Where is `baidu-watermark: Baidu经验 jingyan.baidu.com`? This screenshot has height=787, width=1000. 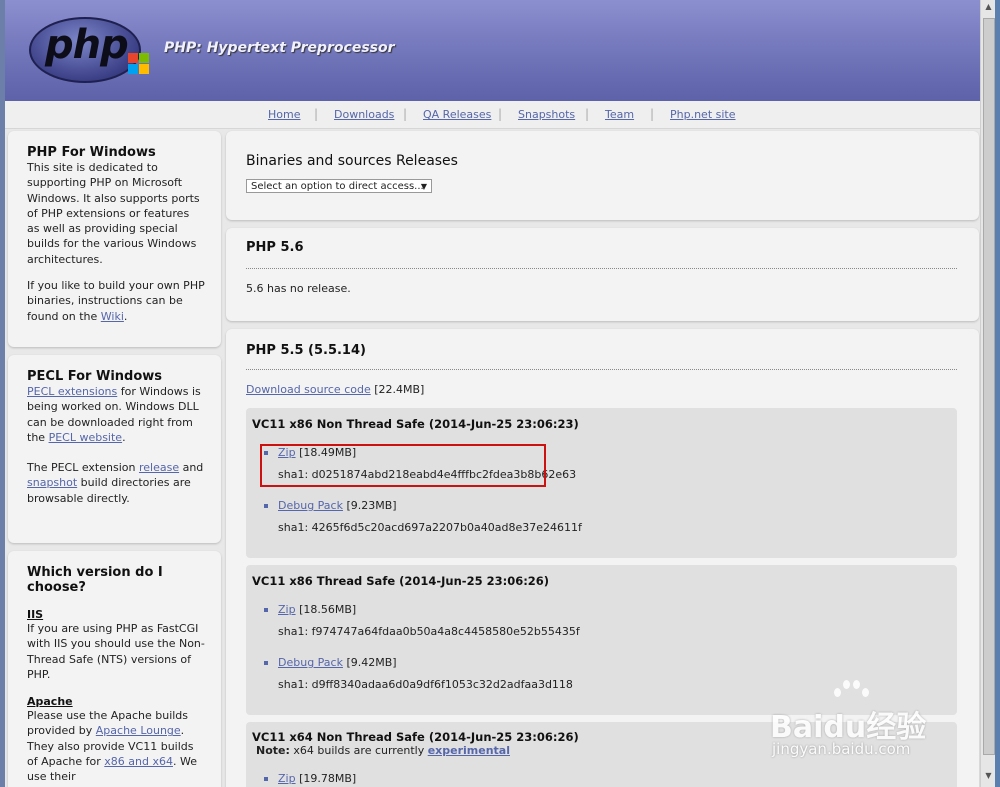 baidu-watermark: Baidu经验 jingyan.baidu.com is located at coordinates (870, 724).